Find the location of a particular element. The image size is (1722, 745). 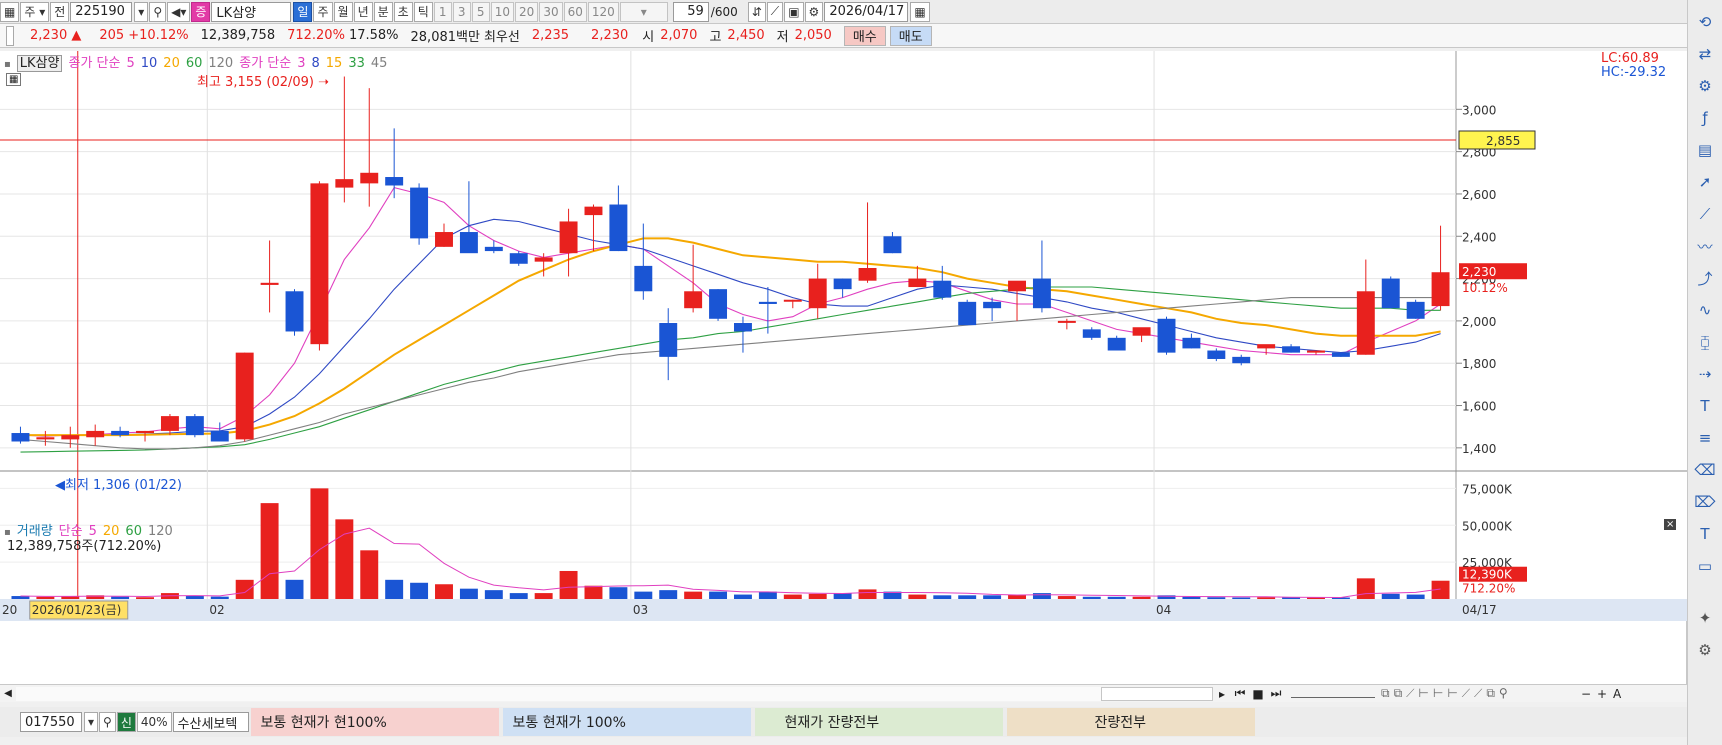

best-label: 최우선 is located at coordinates (501, 37).